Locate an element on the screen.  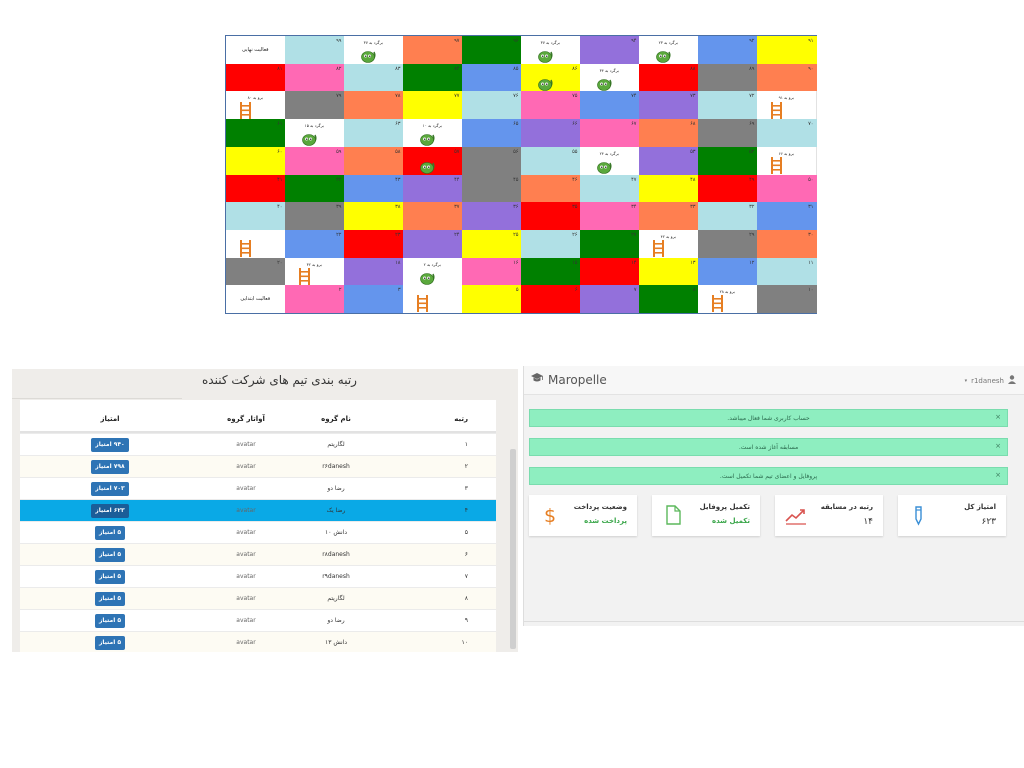
rank-cell: ۴ is located at coordinates (466, 510).